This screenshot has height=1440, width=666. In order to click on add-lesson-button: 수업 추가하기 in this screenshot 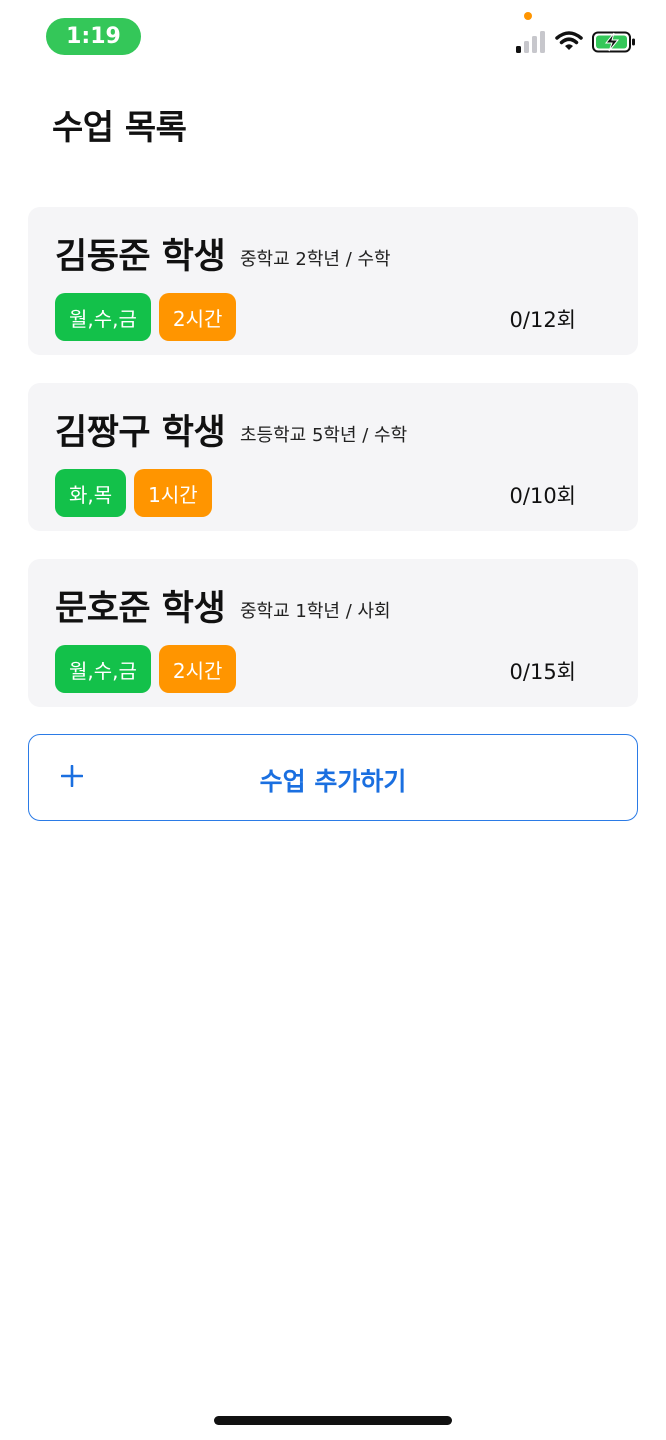, I will do `click(333, 777)`.